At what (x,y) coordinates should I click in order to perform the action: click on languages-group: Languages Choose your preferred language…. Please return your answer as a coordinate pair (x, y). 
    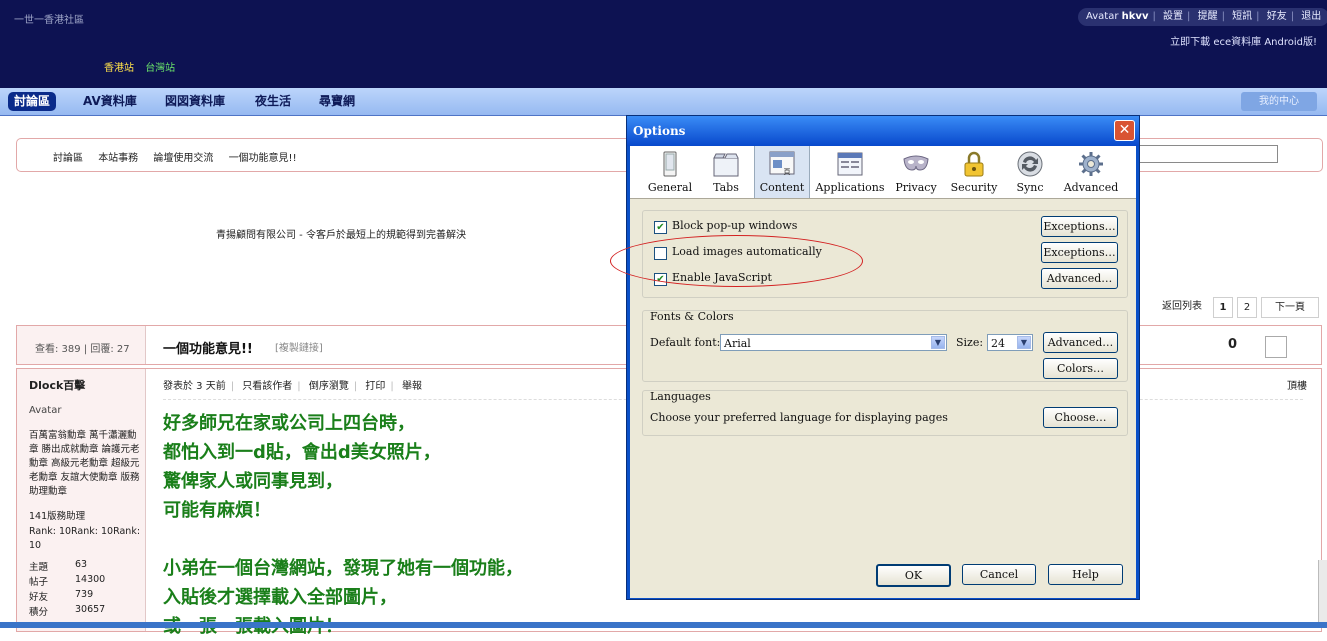
    Looking at the image, I should click on (885, 413).